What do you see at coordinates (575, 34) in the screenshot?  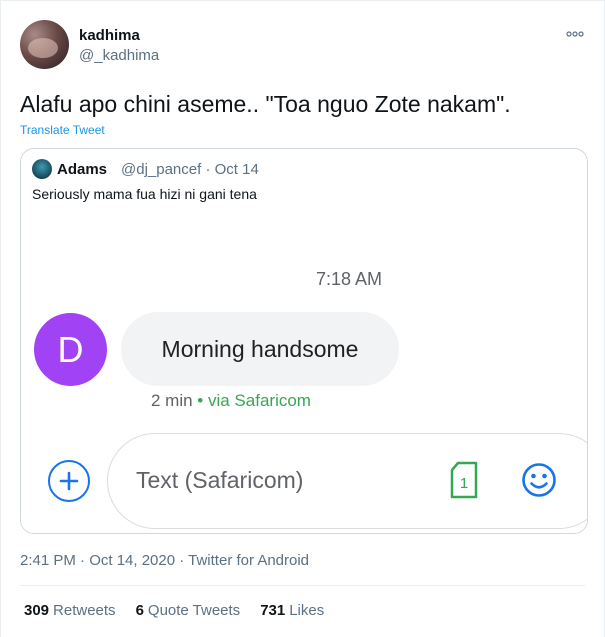 I see `more-horizontal-icon` at bounding box center [575, 34].